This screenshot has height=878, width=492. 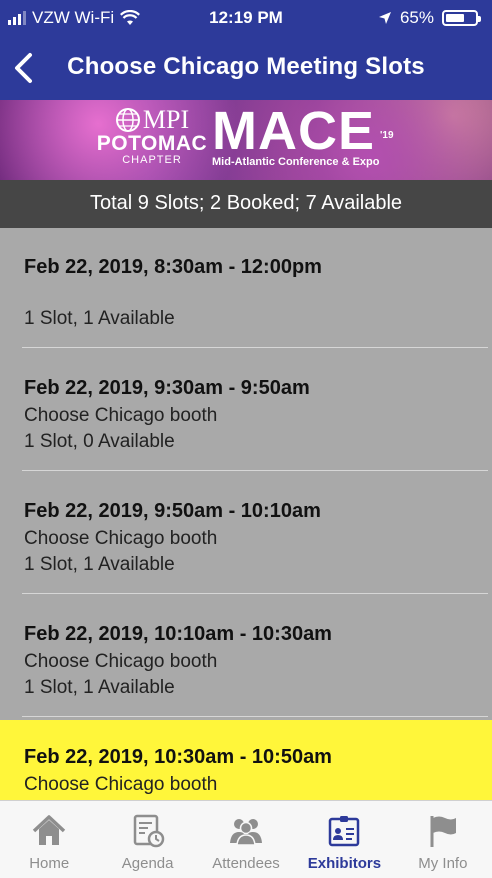 I want to click on slot-time: Feb 22, 2019, 10:30am - 10:50am, so click(x=178, y=757).